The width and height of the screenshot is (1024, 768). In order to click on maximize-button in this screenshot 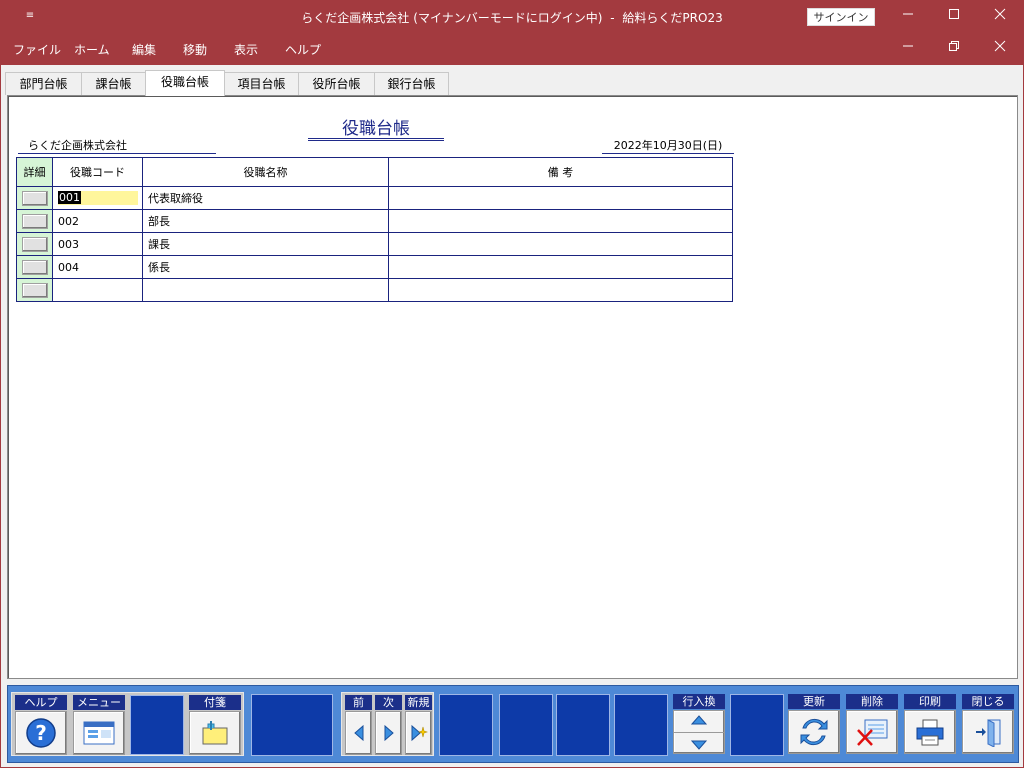, I will do `click(954, 16)`.